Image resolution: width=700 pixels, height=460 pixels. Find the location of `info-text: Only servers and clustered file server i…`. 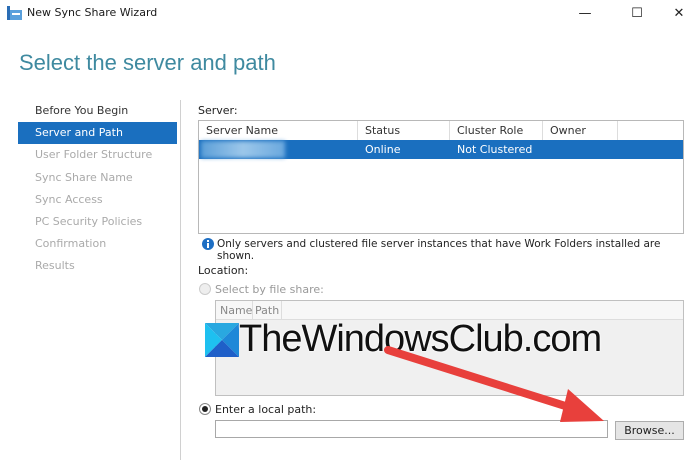

info-text: Only servers and clustered file server i… is located at coordinates (439, 250).